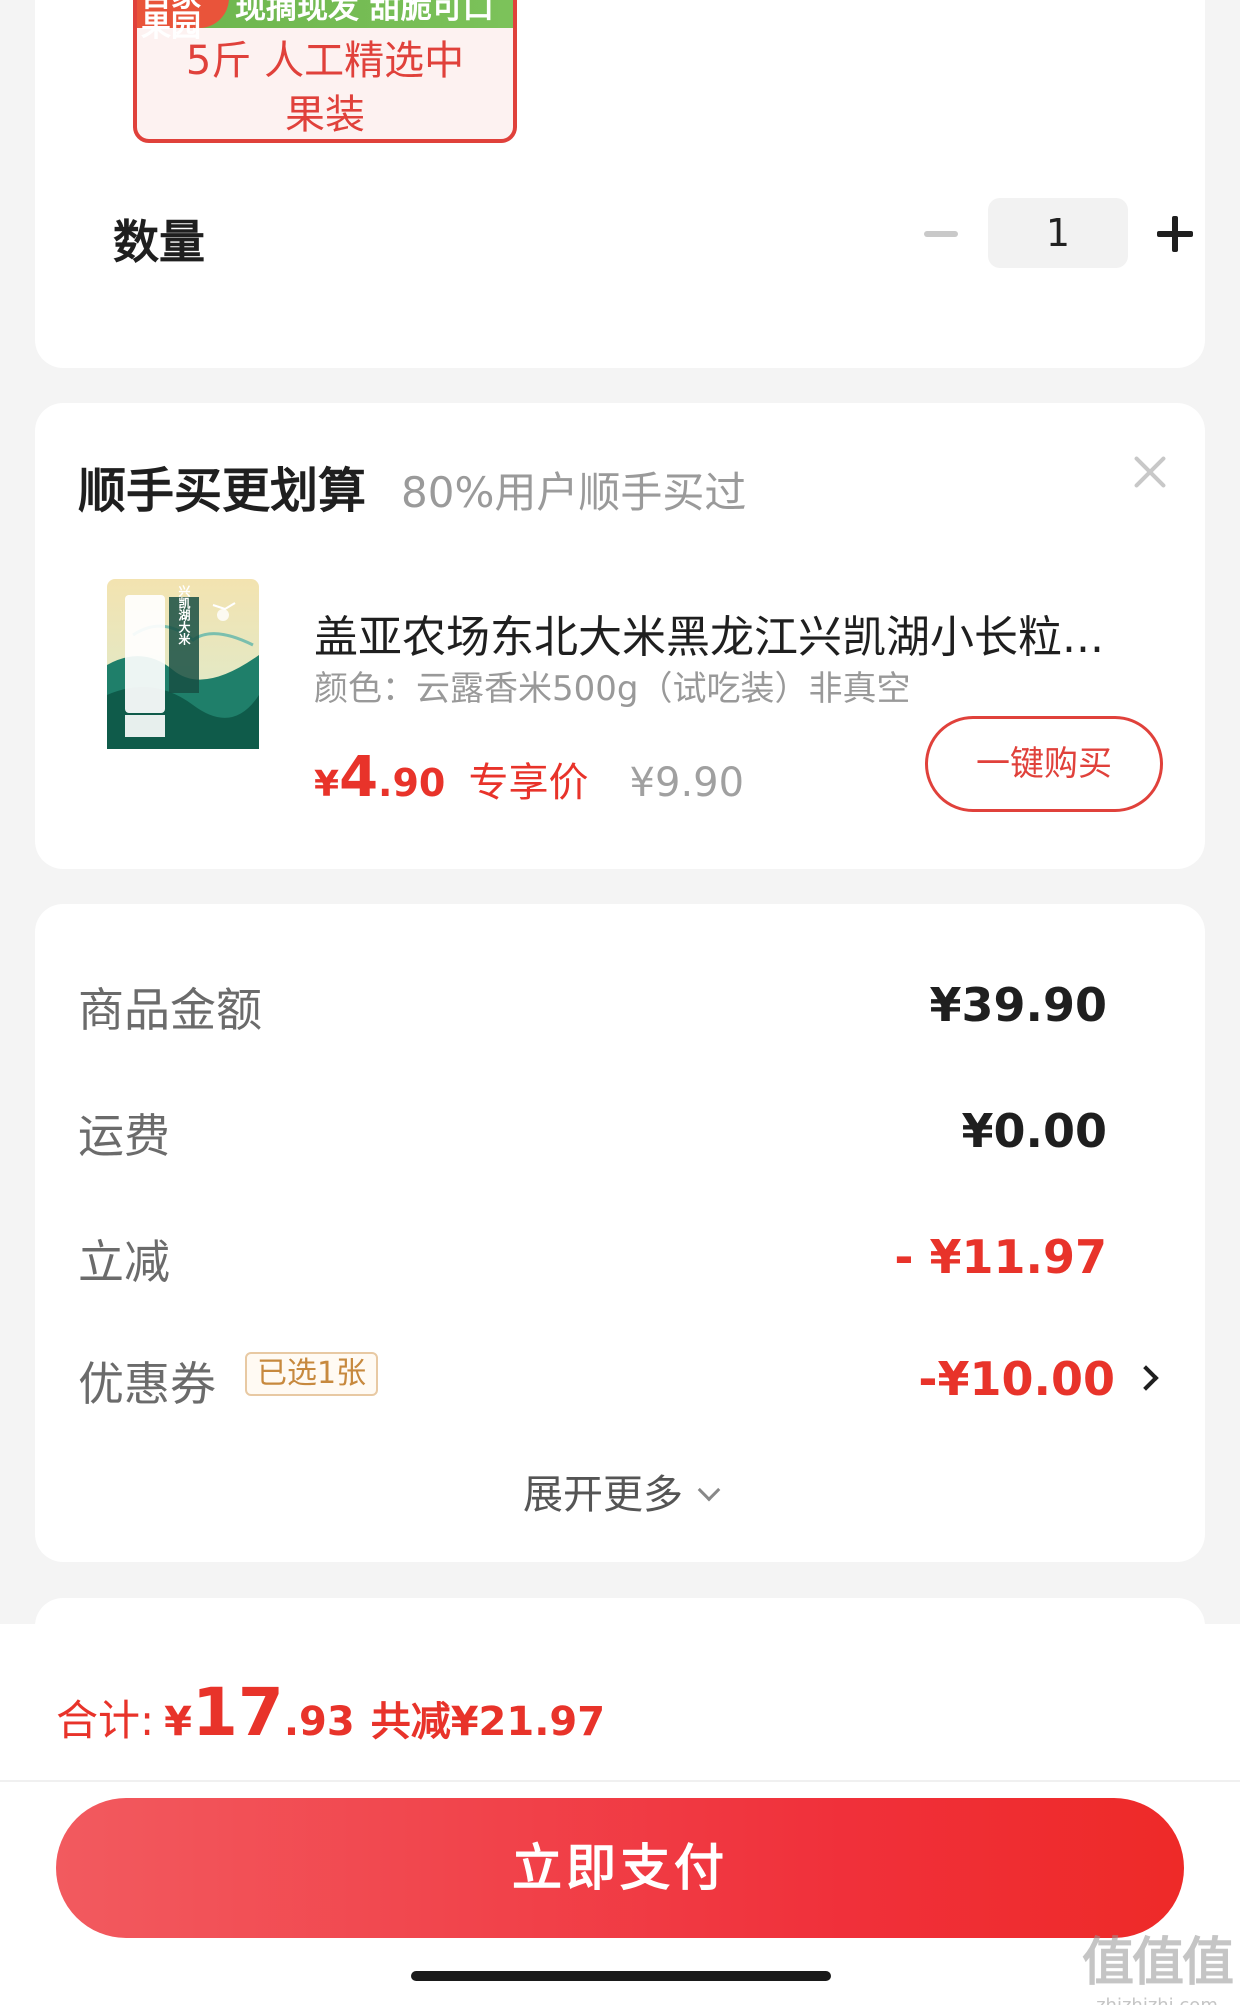 This screenshot has height=2005, width=1240. Describe the element at coordinates (620, 1868) in the screenshot. I see `pay-now-button: 立即支付` at that location.